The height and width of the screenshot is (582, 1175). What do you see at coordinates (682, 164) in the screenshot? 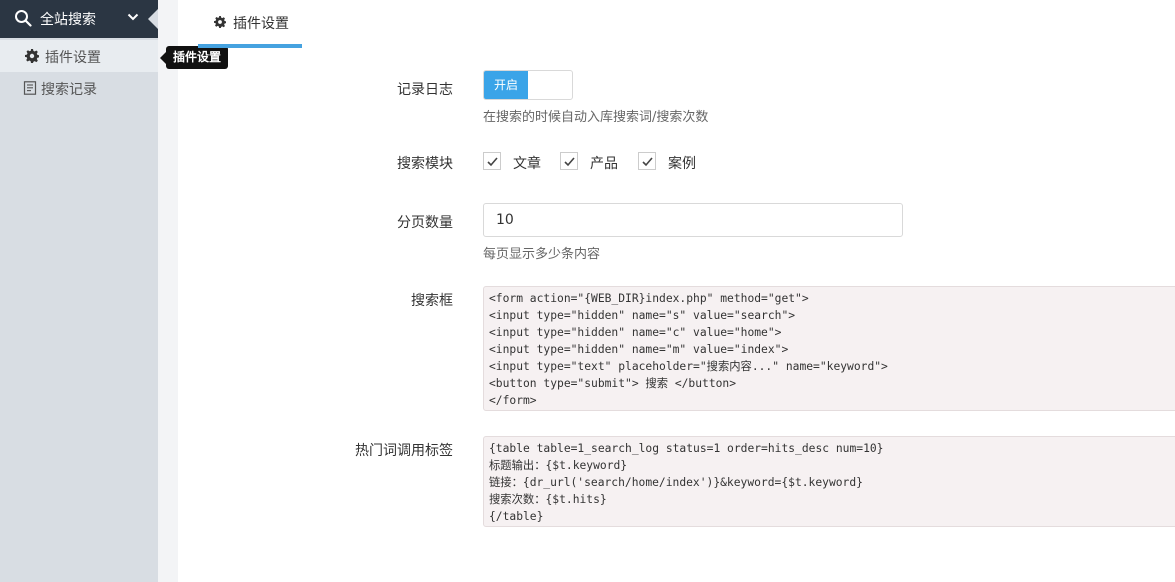
I see `checkbox-label: 案例` at bounding box center [682, 164].